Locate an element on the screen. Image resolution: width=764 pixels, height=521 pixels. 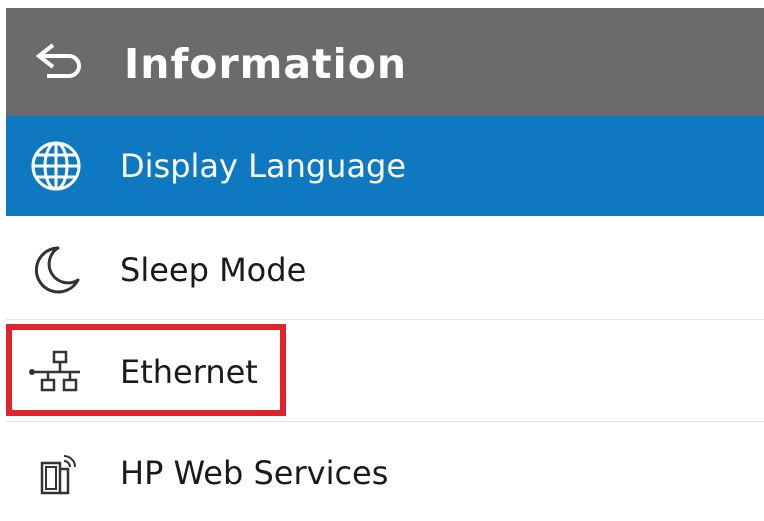
back-button is located at coordinates (59, 59).